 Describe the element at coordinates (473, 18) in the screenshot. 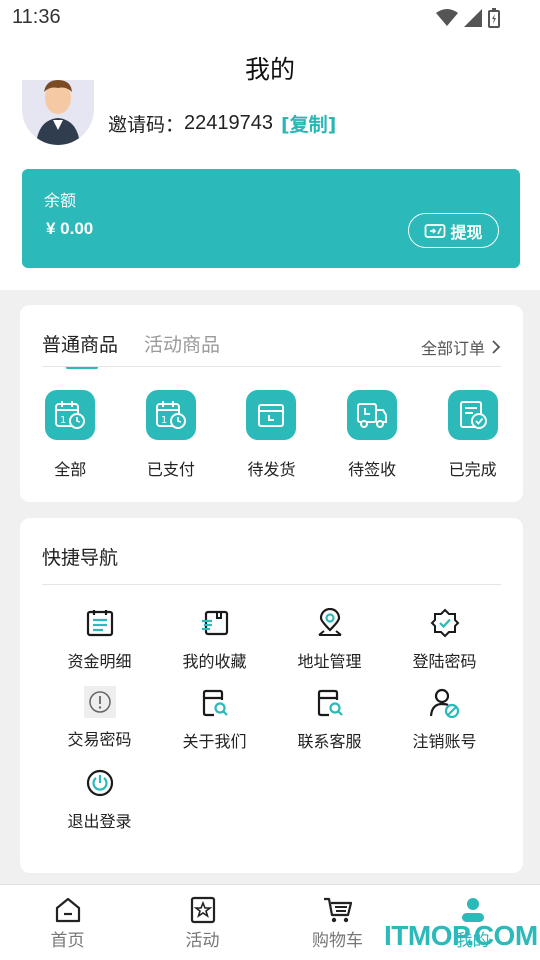

I see `signal-icon` at that location.